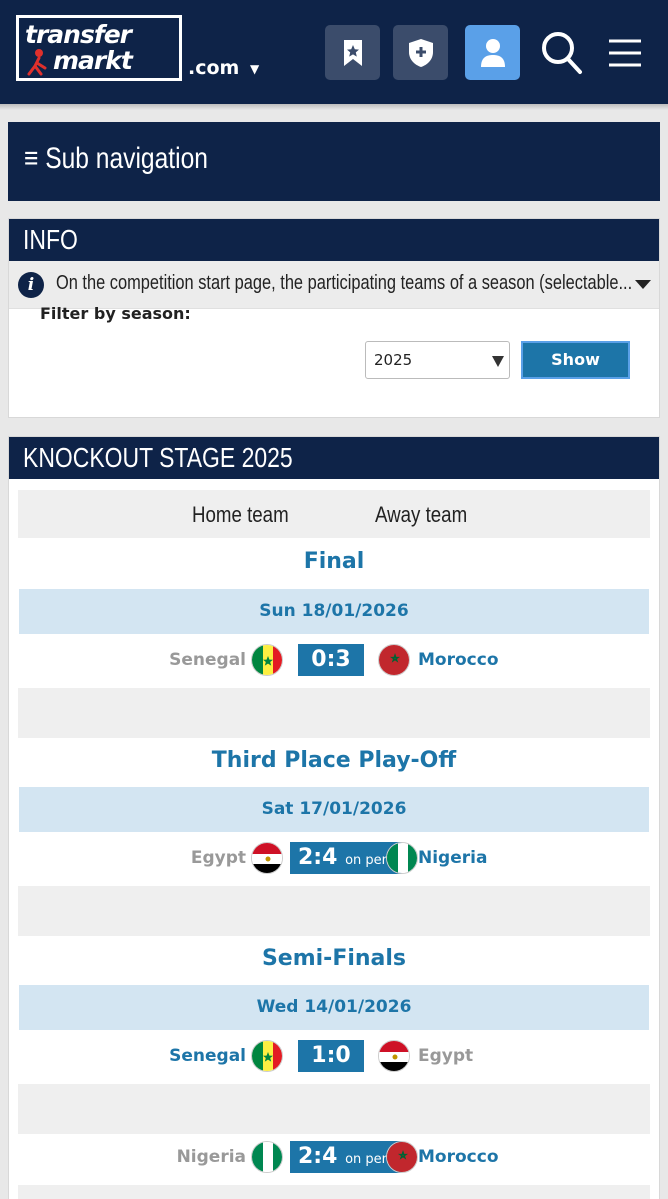 The image size is (668, 1199). Describe the element at coordinates (334, 1007) in the screenshot. I see `match-date-bar: Wed 14/01/2026` at that location.